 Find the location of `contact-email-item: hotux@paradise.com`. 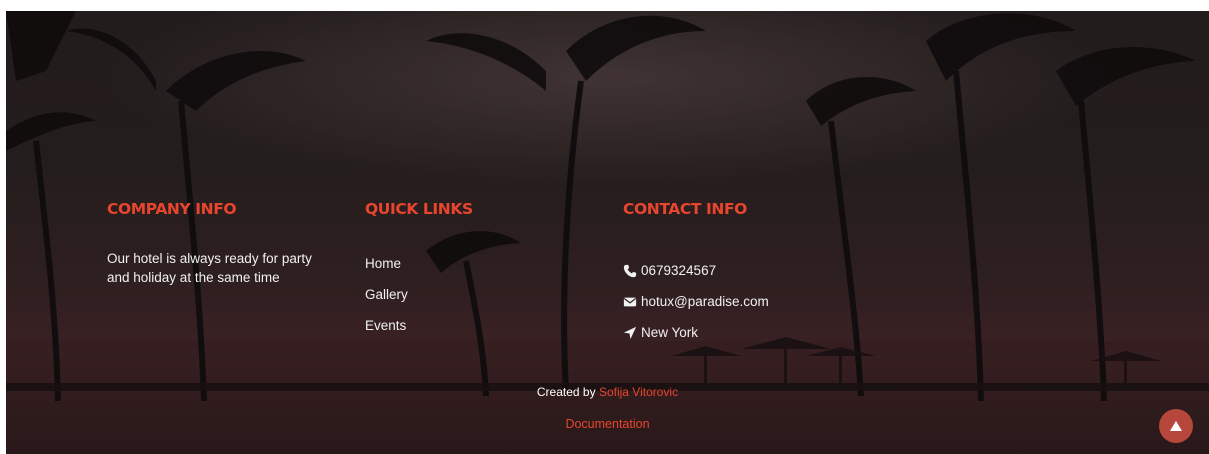

contact-email-item: hotux@paradise.com is located at coordinates (696, 301).